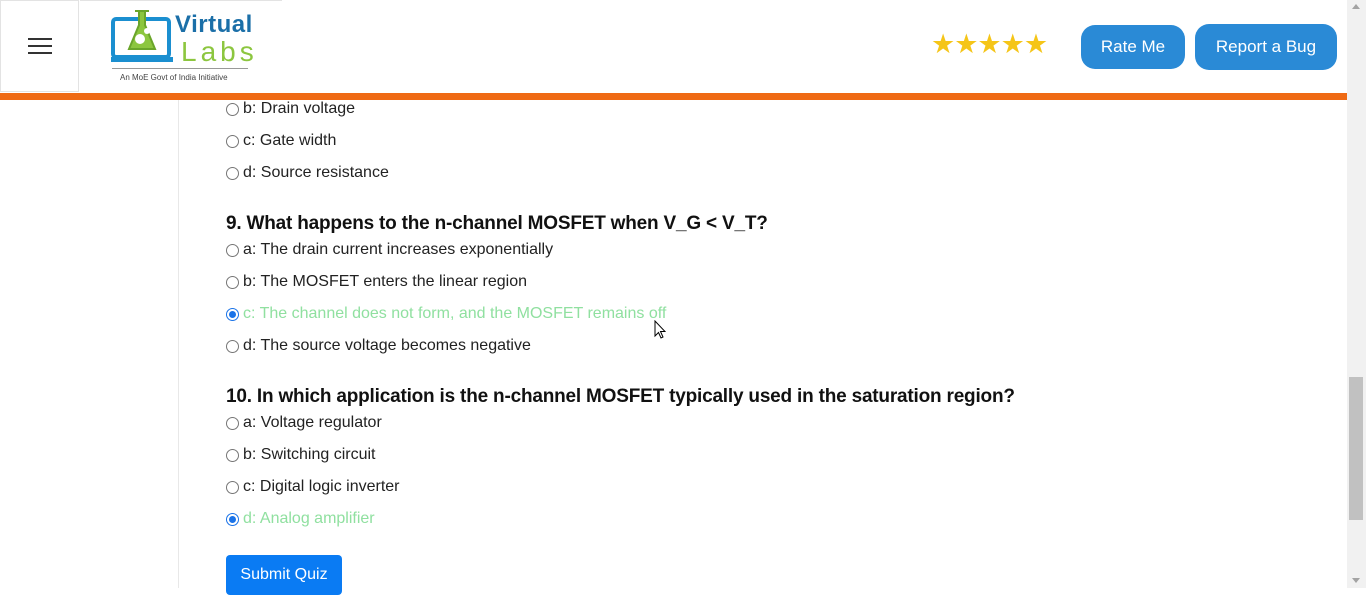  What do you see at coordinates (387, 345) in the screenshot?
I see `option-label: d: The source voltage becomes negative` at bounding box center [387, 345].